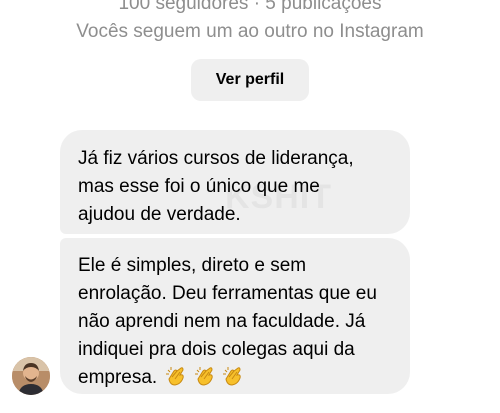 This screenshot has height=413, width=500. Describe the element at coordinates (159, 214) in the screenshot. I see `message-line: ajudou de verdade.` at that location.